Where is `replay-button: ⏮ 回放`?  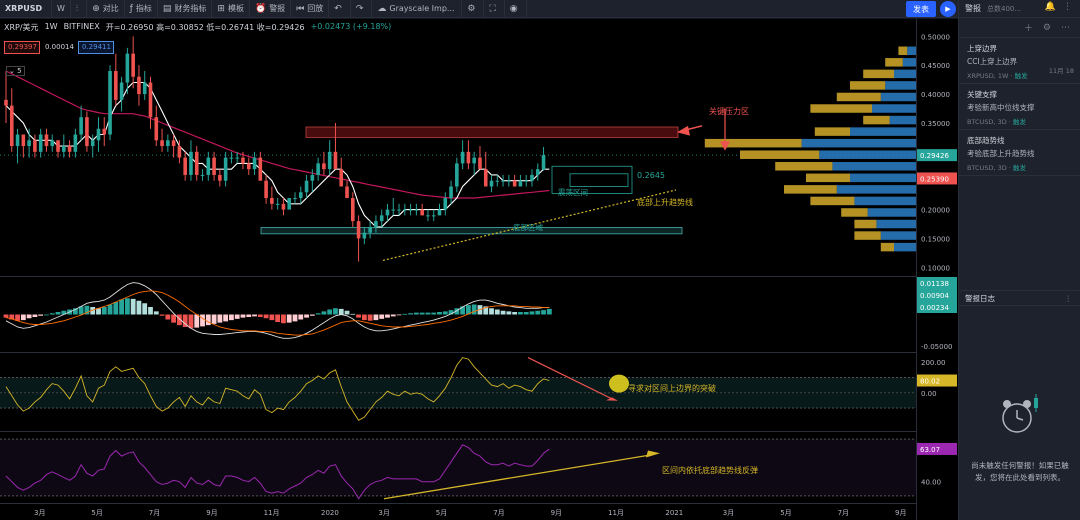
replay-button: ⏮ 回放 is located at coordinates (310, 9).